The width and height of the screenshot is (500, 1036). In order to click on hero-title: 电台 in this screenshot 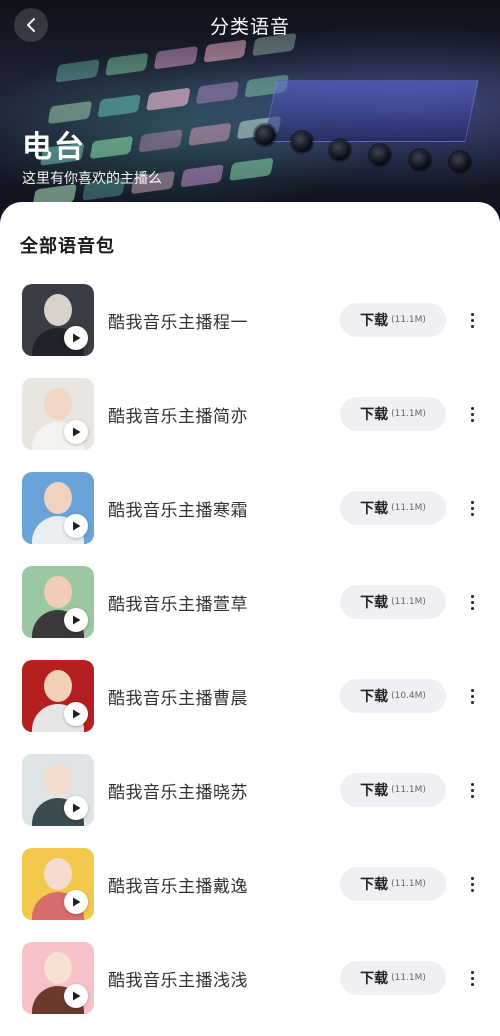, I will do `click(54, 147)`.